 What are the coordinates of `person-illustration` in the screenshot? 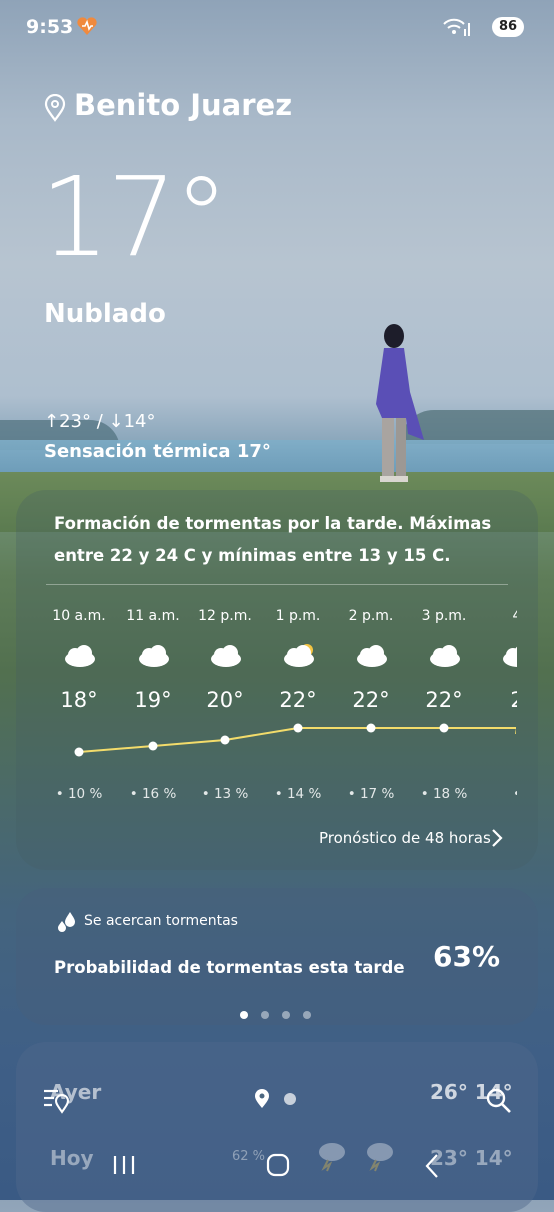 It's located at (400, 403).